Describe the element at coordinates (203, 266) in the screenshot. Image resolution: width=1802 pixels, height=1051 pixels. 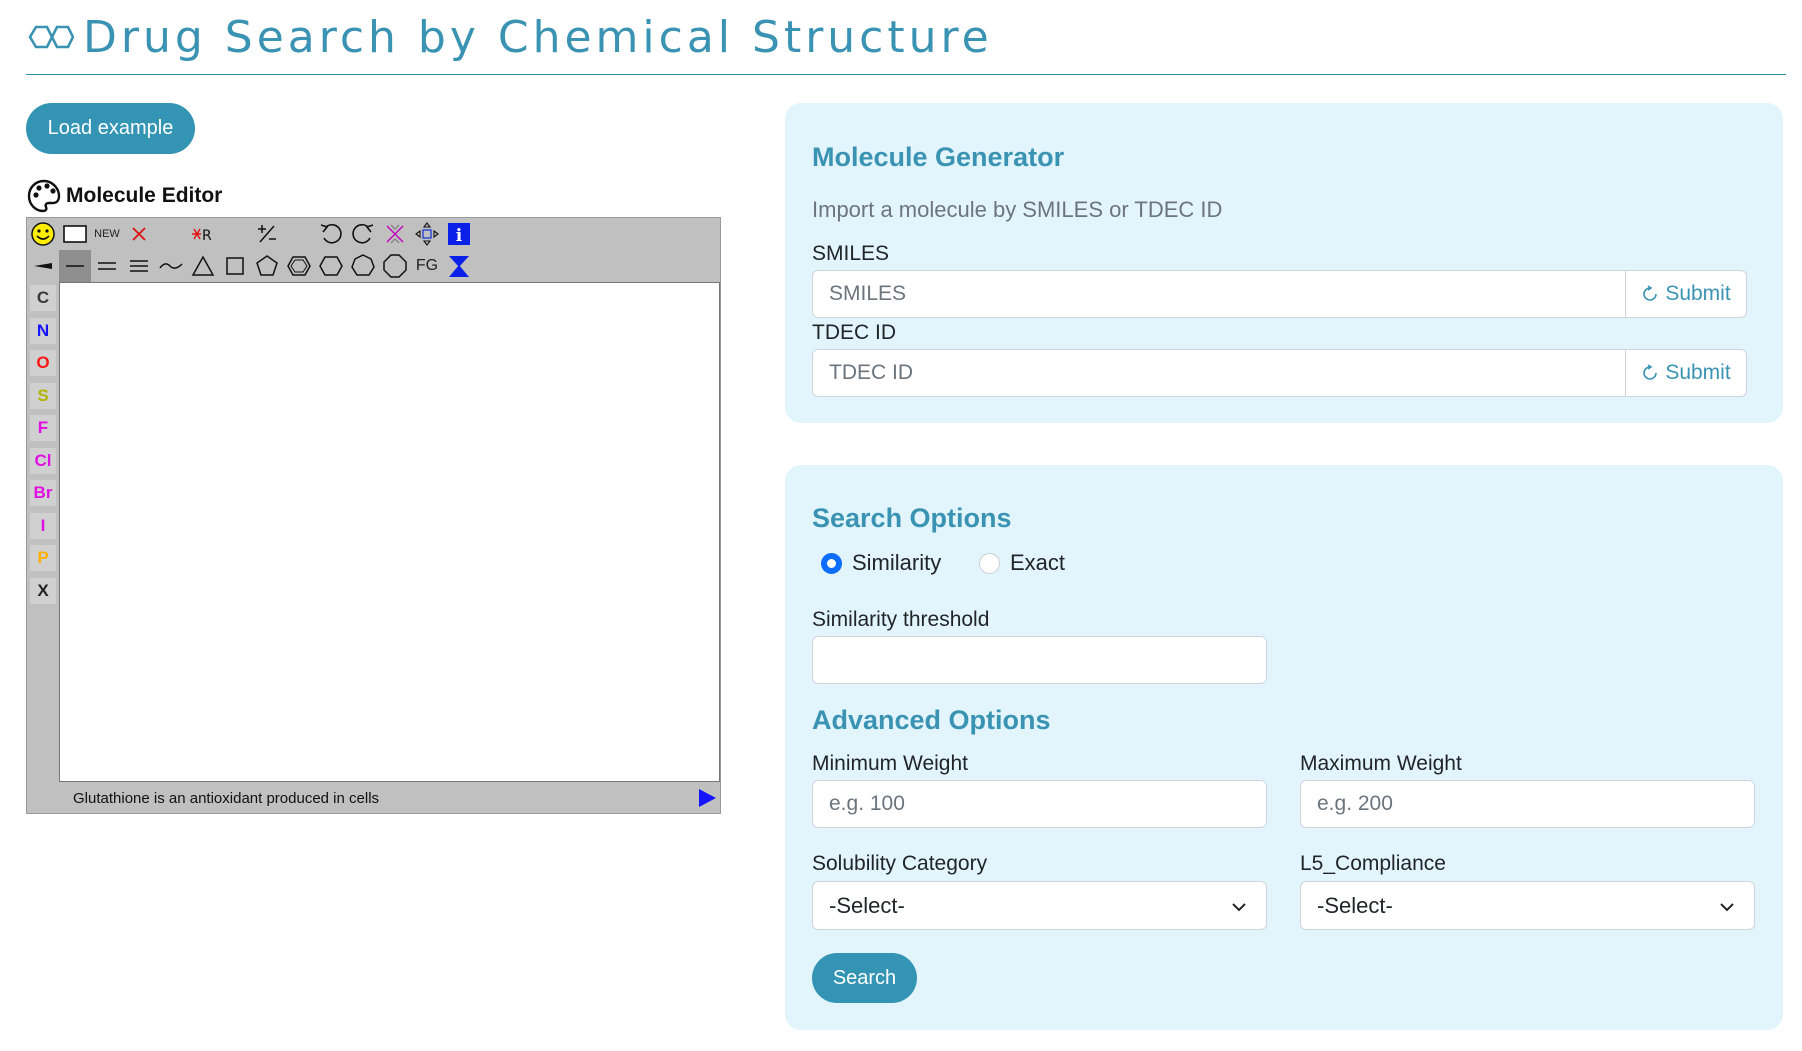
I see `triangle-icon` at that location.